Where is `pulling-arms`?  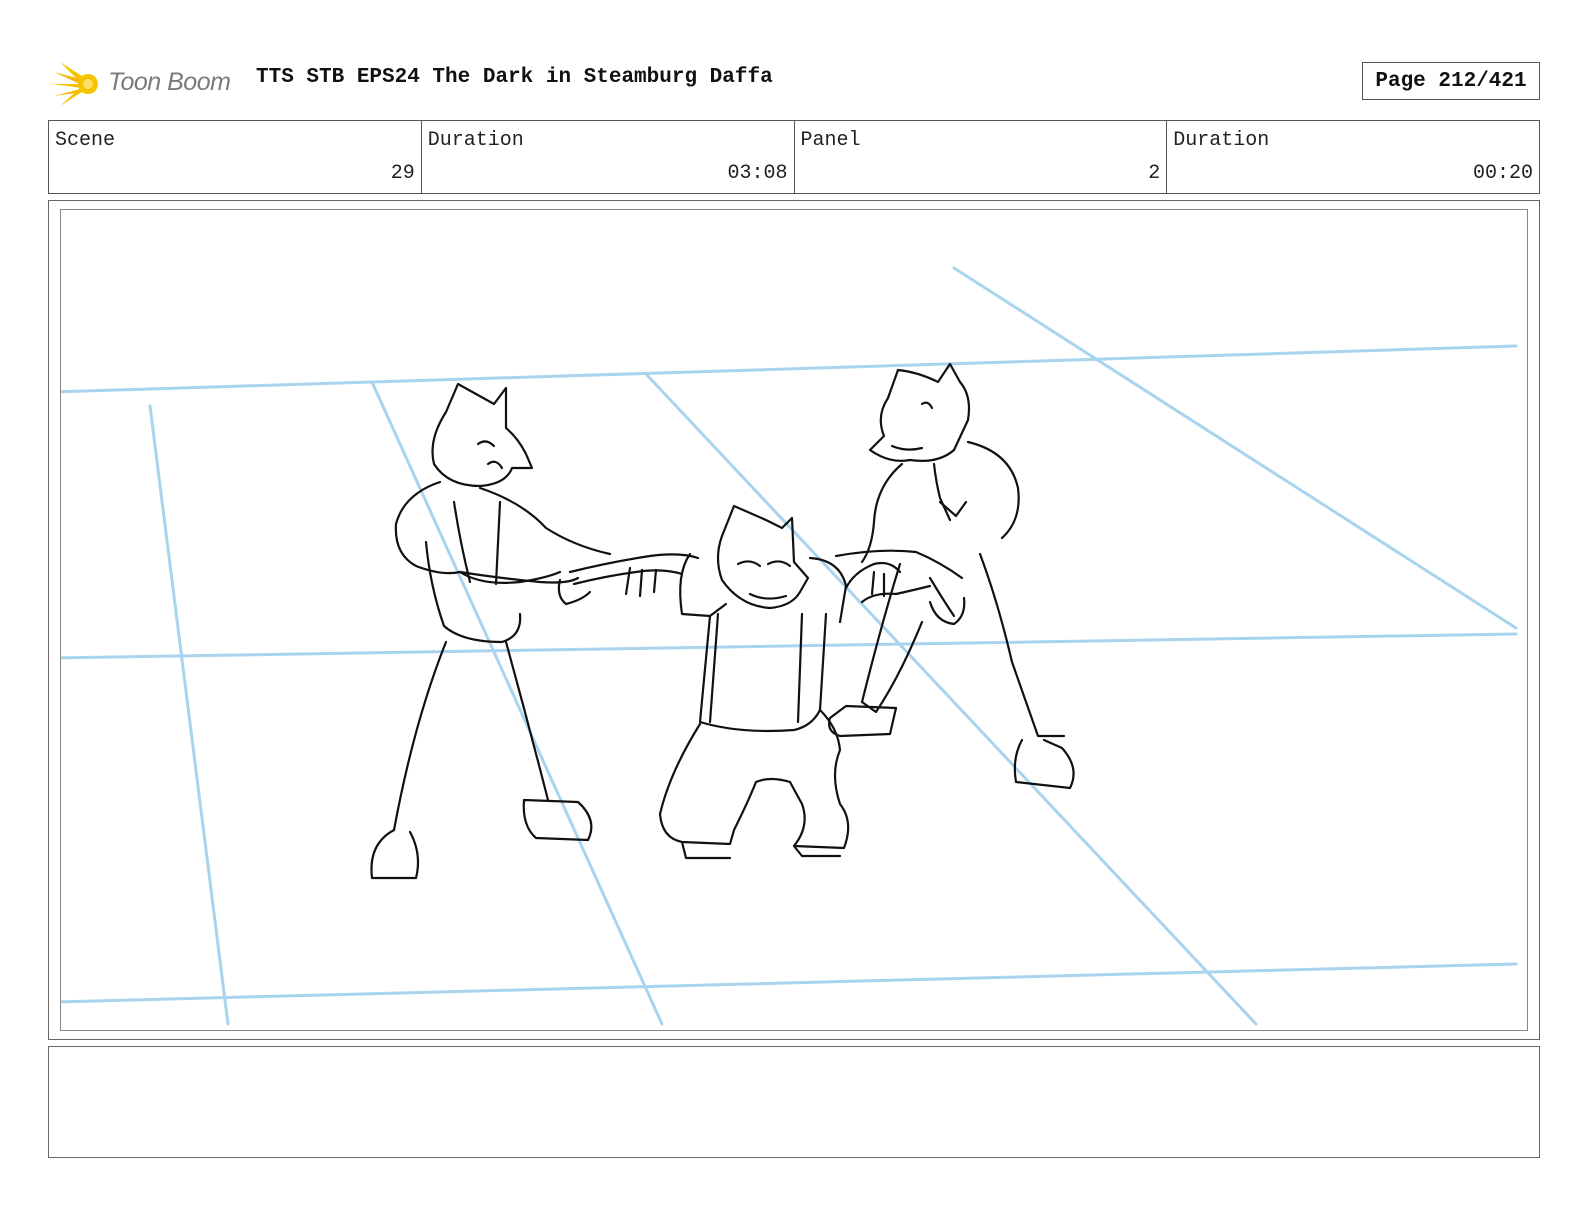
pulling-arms is located at coordinates (761, 589).